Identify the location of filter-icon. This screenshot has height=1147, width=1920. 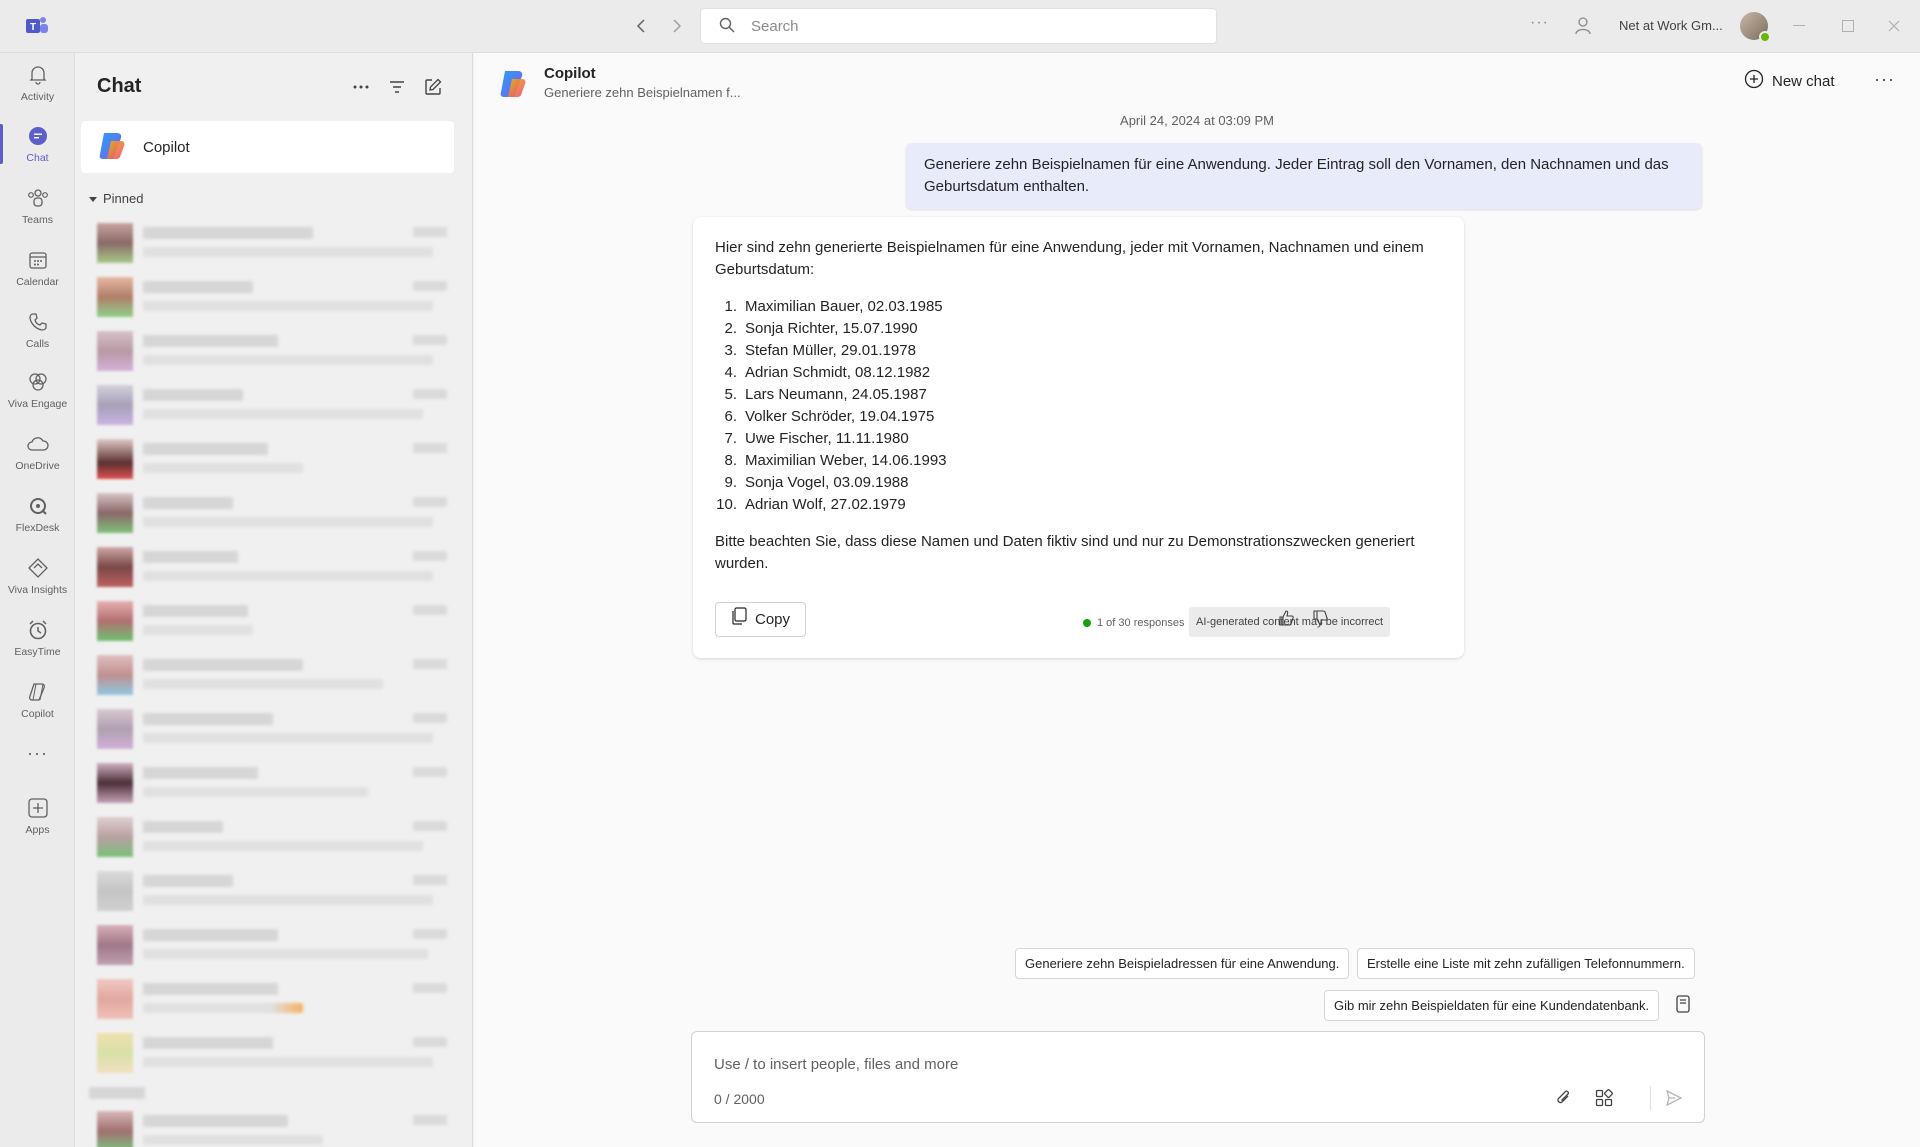
(397, 87).